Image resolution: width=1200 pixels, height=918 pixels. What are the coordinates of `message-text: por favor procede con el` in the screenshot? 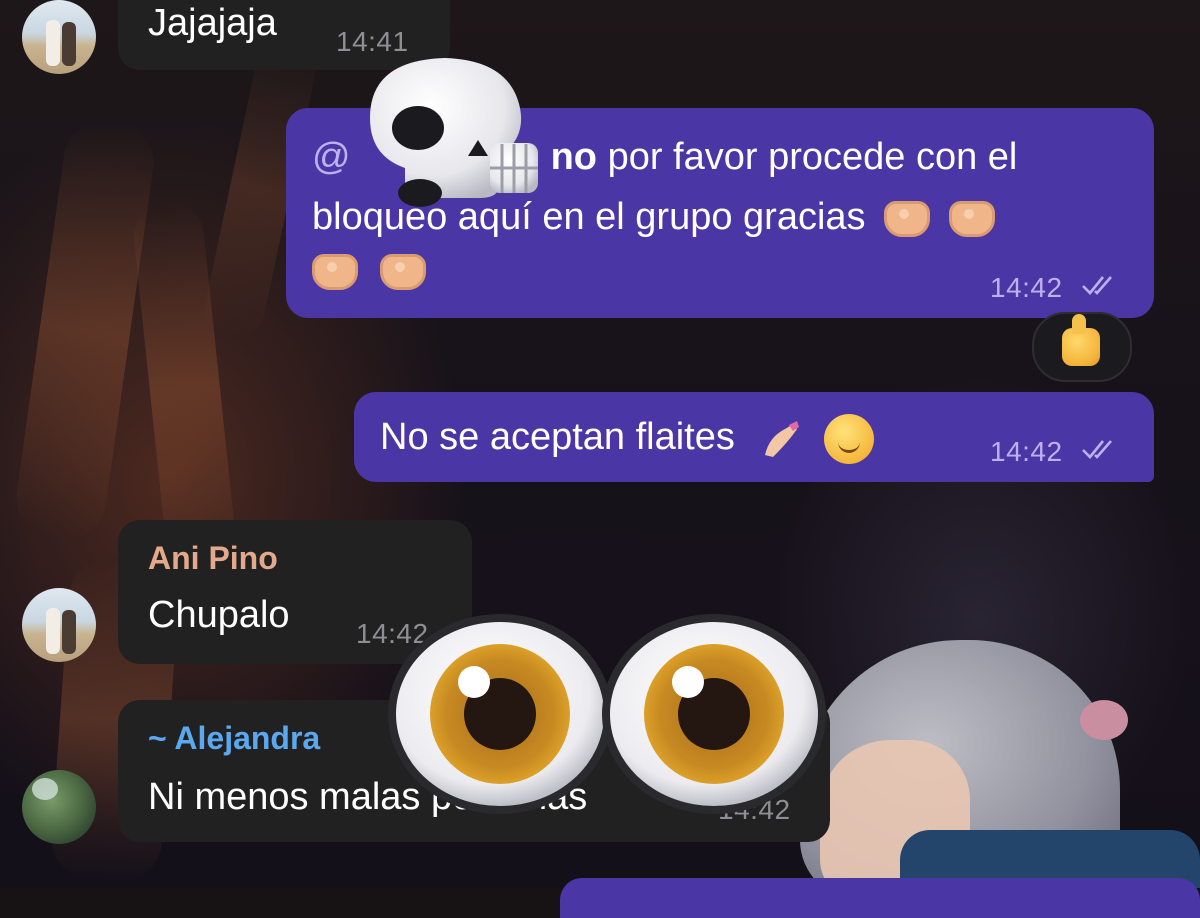 It's located at (812, 157).